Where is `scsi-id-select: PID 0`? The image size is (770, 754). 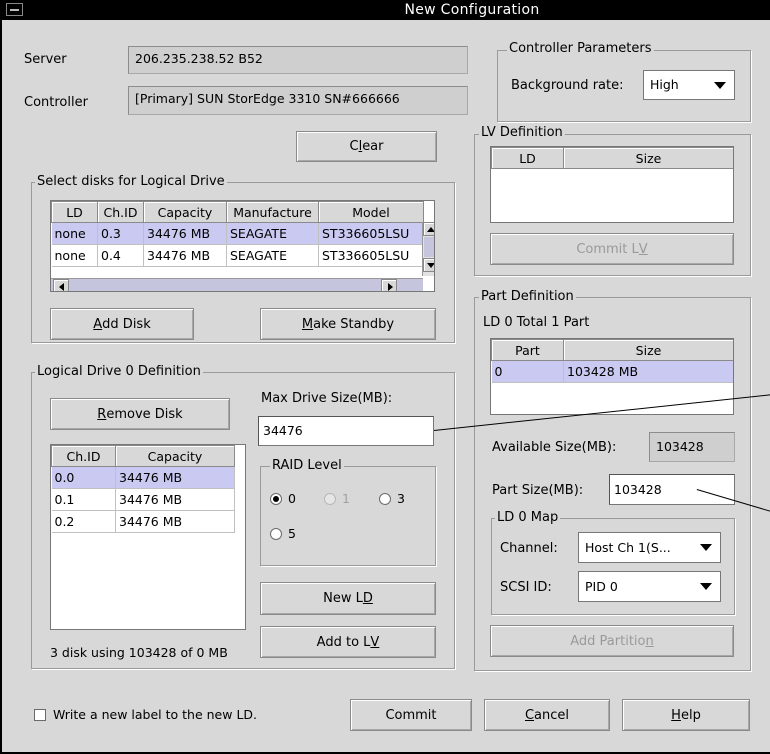
scsi-id-select: PID 0 is located at coordinates (649, 586).